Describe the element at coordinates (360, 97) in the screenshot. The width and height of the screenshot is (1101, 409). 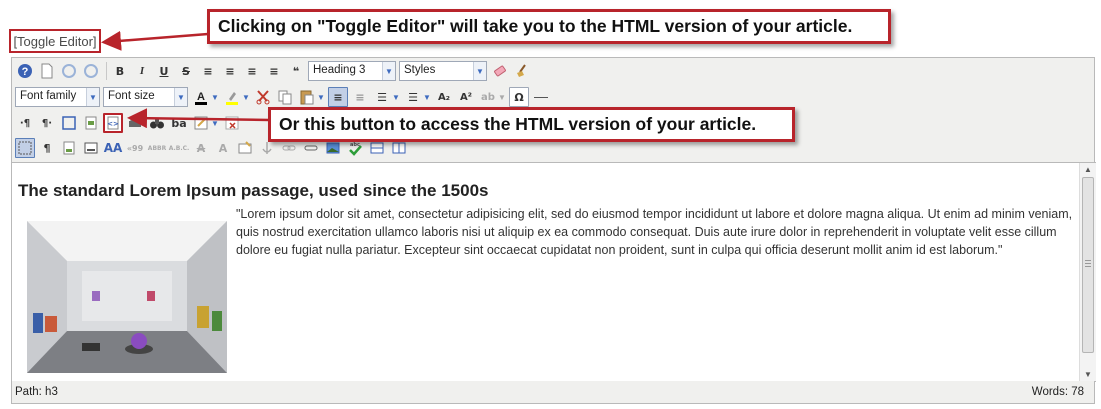
I see `align-justify-button: ≡` at that location.